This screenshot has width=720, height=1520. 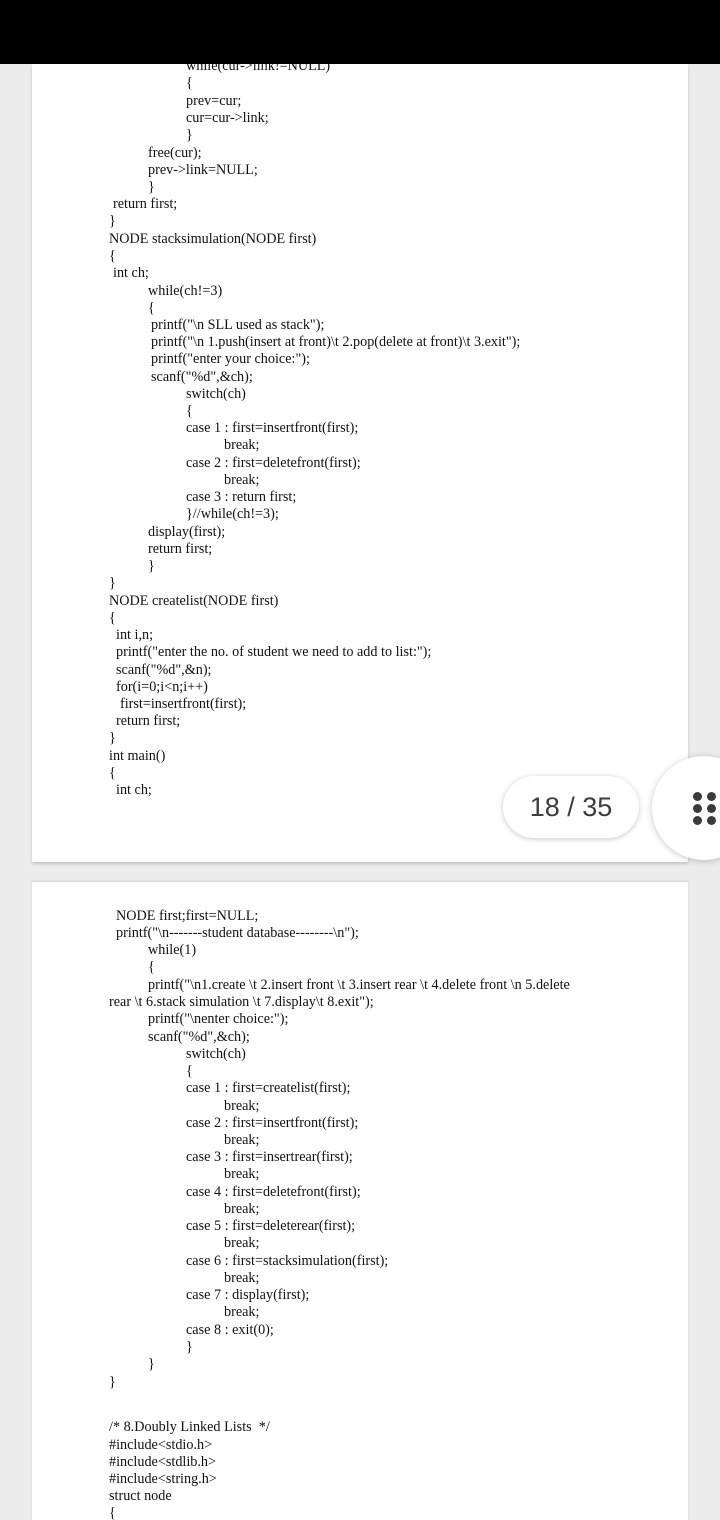 I want to click on code-line: case 8 : exit(0);, so click(x=230, y=1330).